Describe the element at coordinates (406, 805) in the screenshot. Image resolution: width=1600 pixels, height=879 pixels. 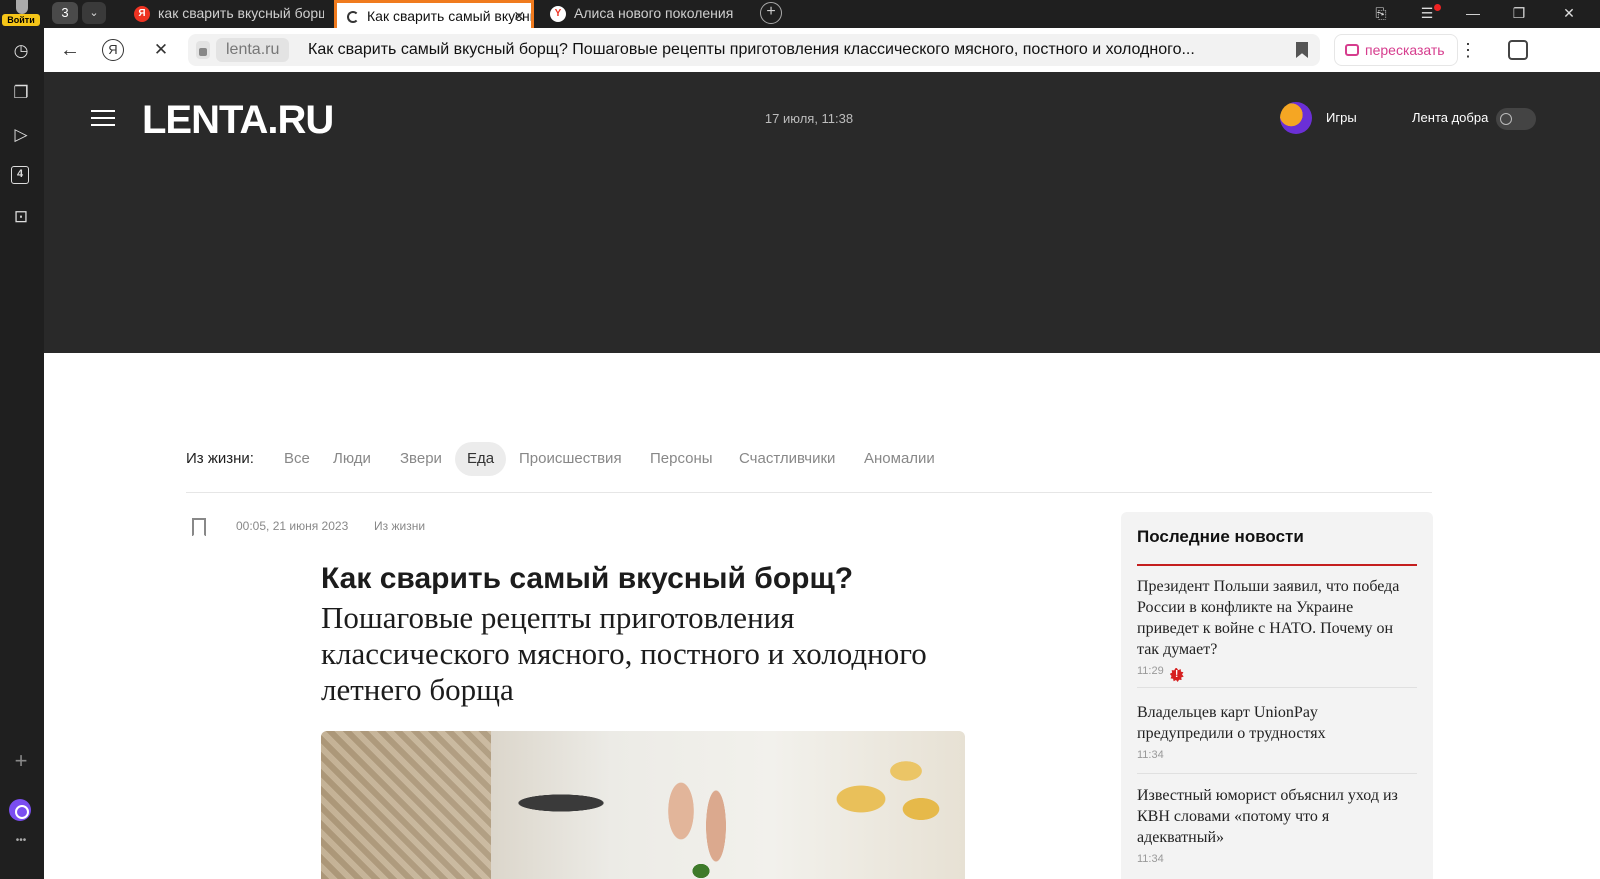
I see `image-apron-texture` at that location.